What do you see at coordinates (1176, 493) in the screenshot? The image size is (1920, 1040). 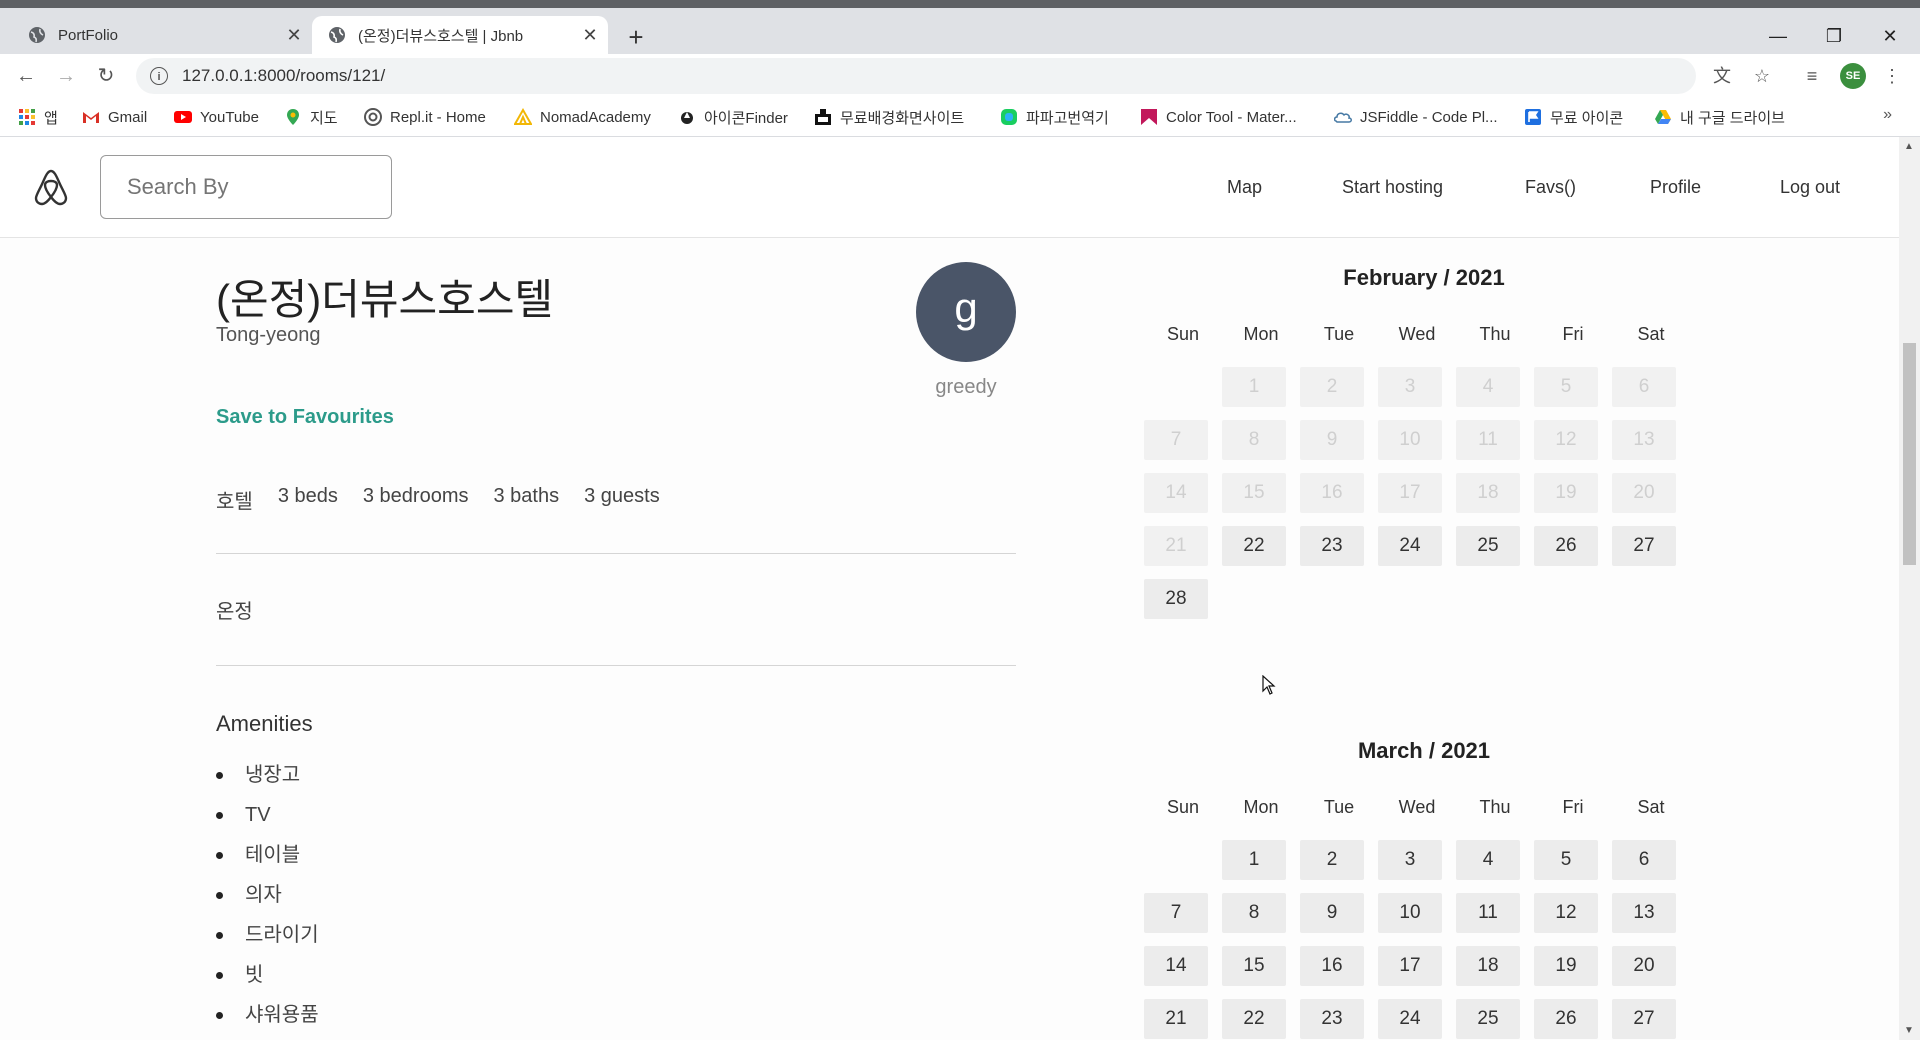 I see `calendar-day-past: 14` at bounding box center [1176, 493].